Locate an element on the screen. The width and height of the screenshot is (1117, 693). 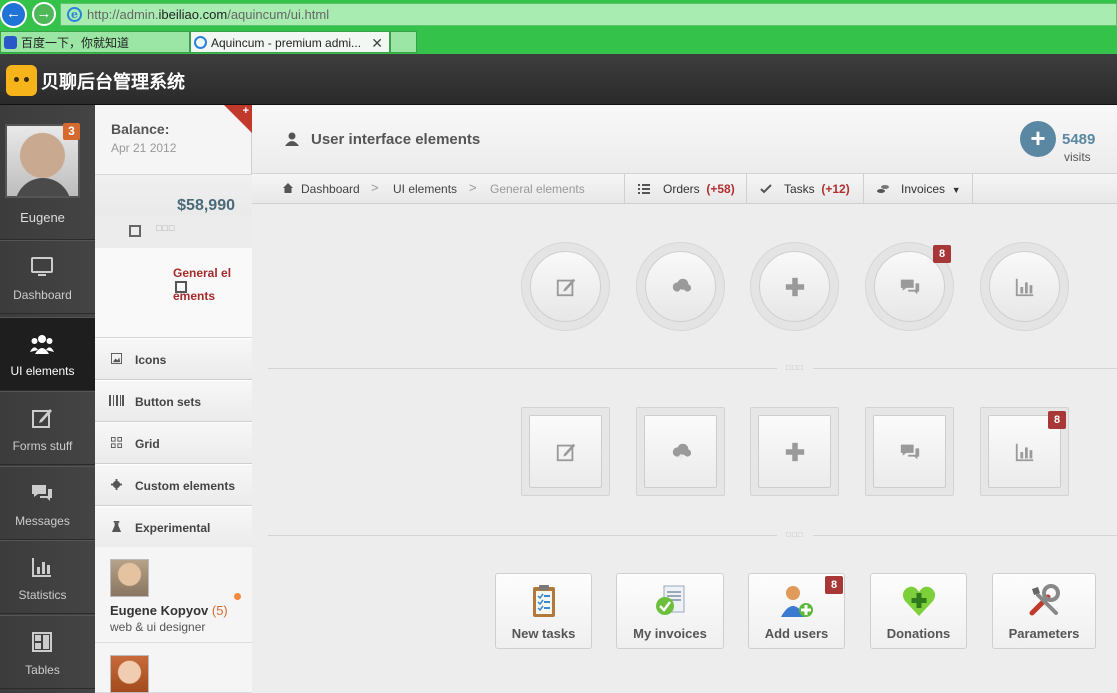
new-tab-button is located at coordinates (403, 42).